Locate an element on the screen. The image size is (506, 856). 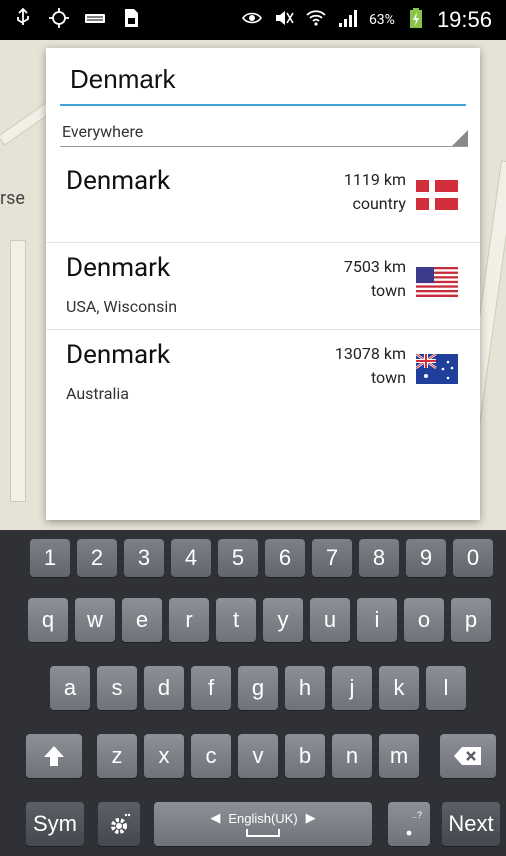
key-w: w is located at coordinates (95, 620).